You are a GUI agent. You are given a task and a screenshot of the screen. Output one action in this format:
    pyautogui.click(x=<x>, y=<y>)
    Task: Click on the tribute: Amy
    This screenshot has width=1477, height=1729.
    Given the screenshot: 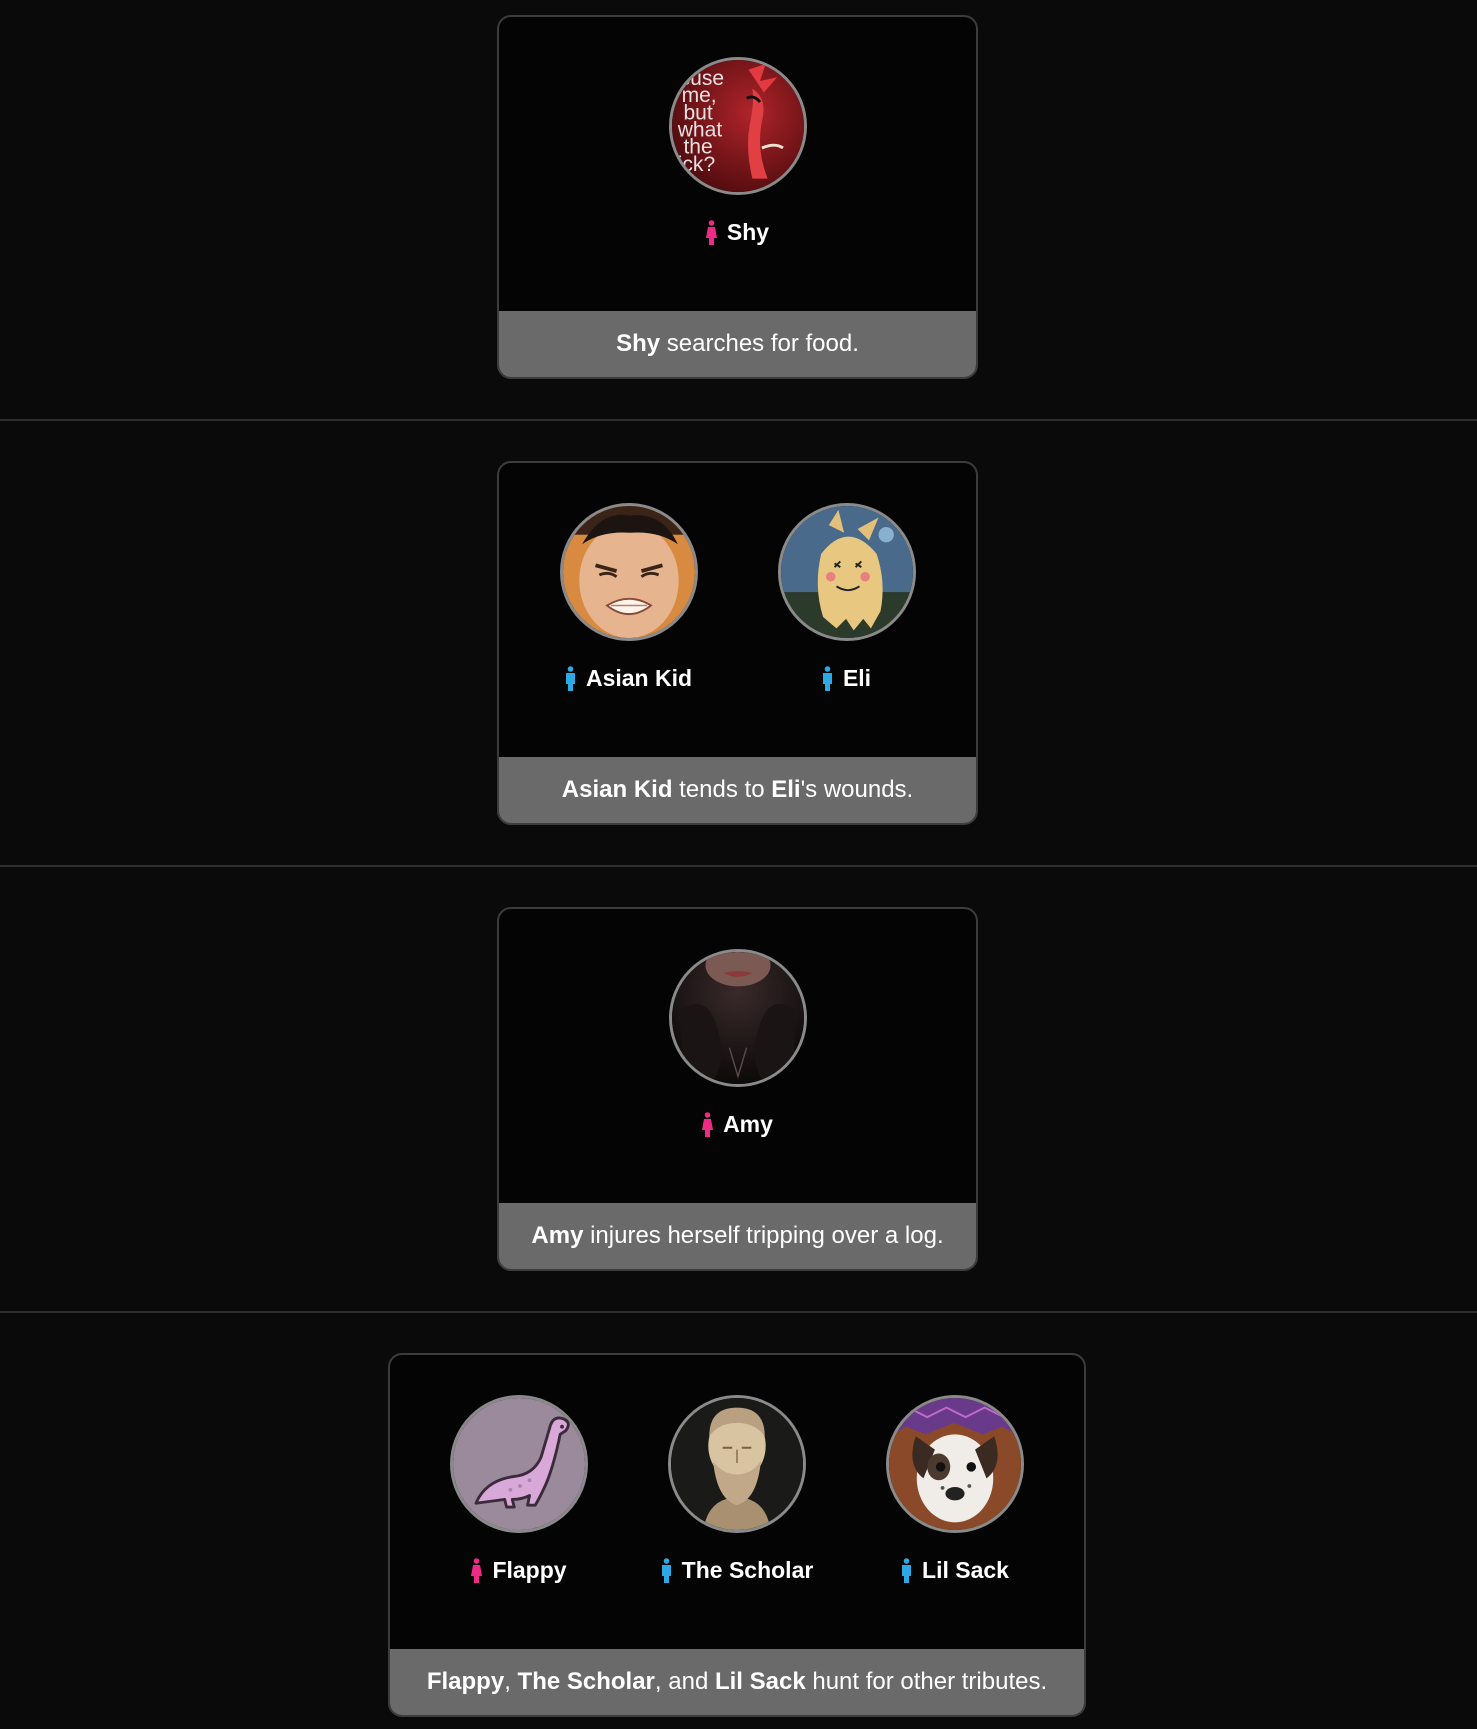 What is the action you would take?
    pyautogui.click(x=738, y=1043)
    